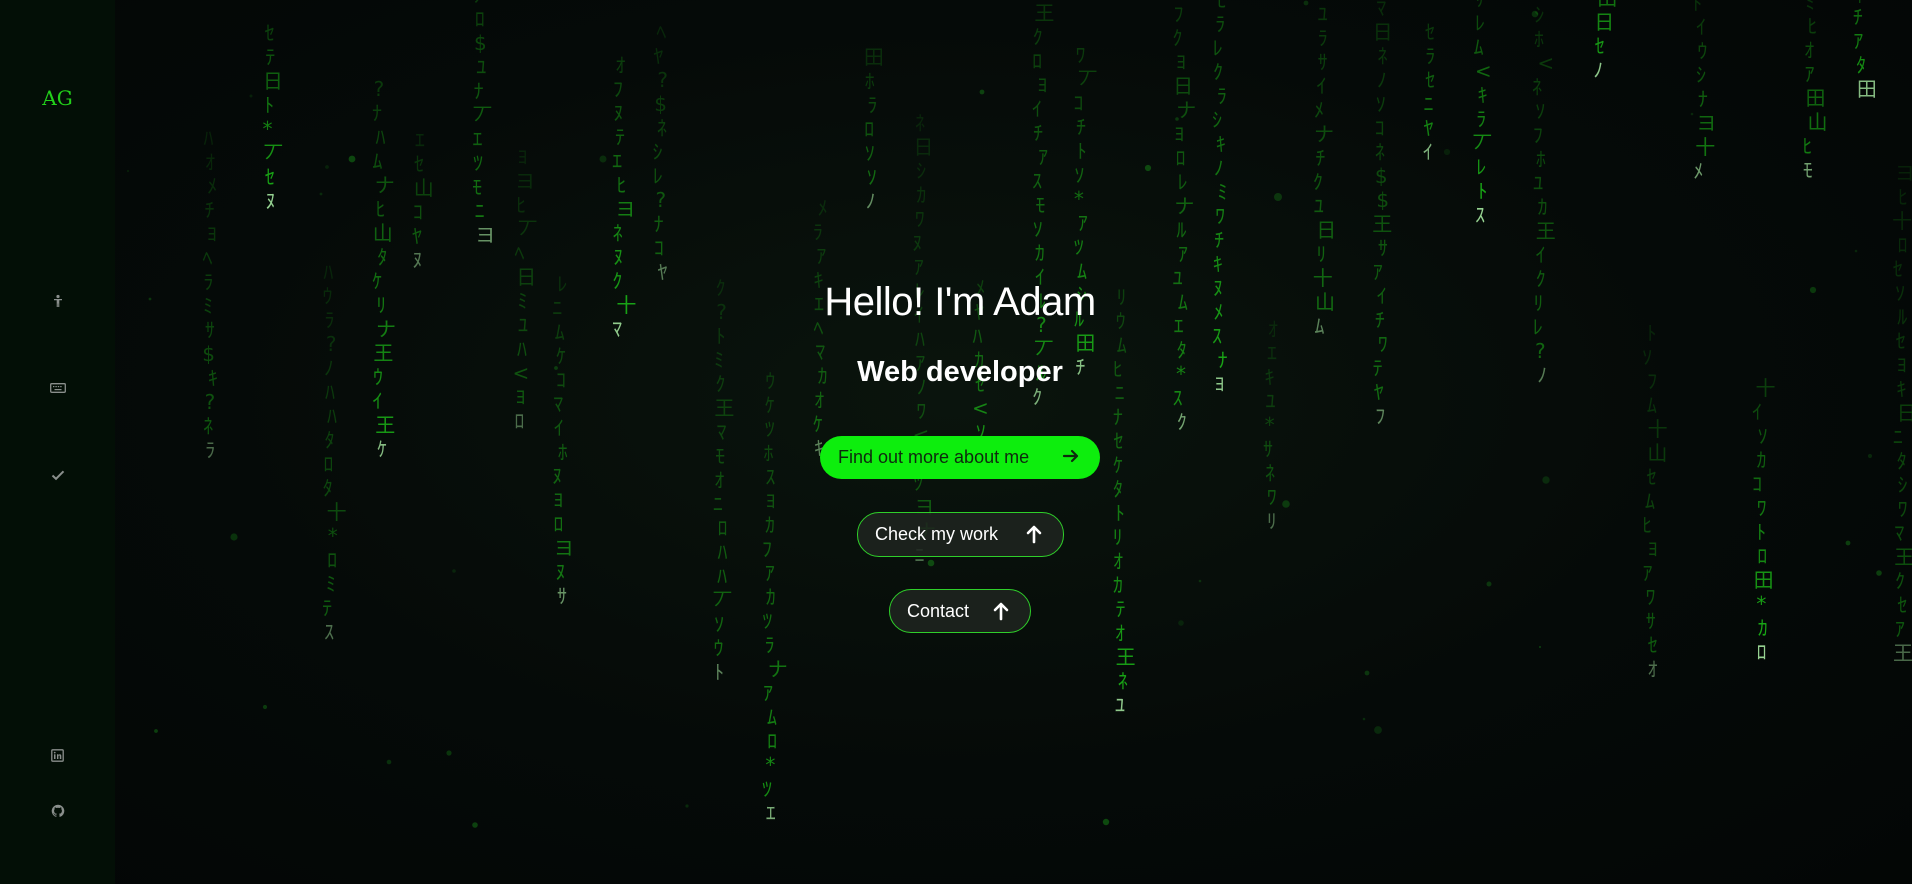  Describe the element at coordinates (960, 372) in the screenshot. I see `hero-subtitle: Web developer` at that location.